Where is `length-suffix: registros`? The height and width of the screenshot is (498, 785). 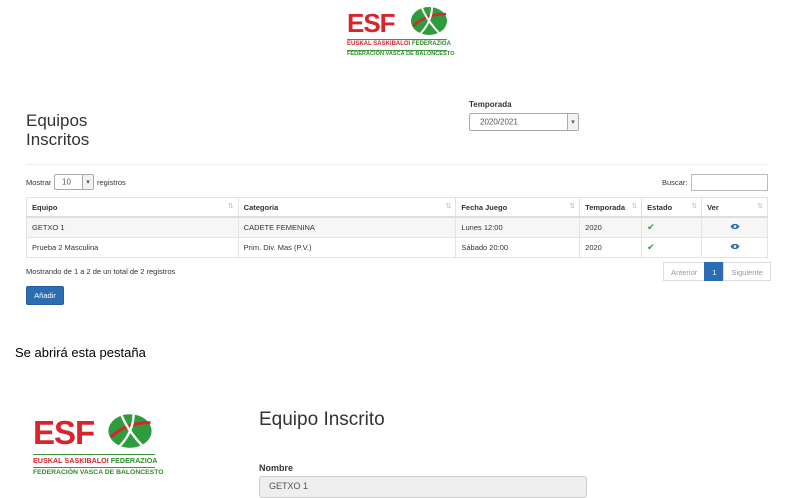
length-suffix: registros is located at coordinates (111, 182).